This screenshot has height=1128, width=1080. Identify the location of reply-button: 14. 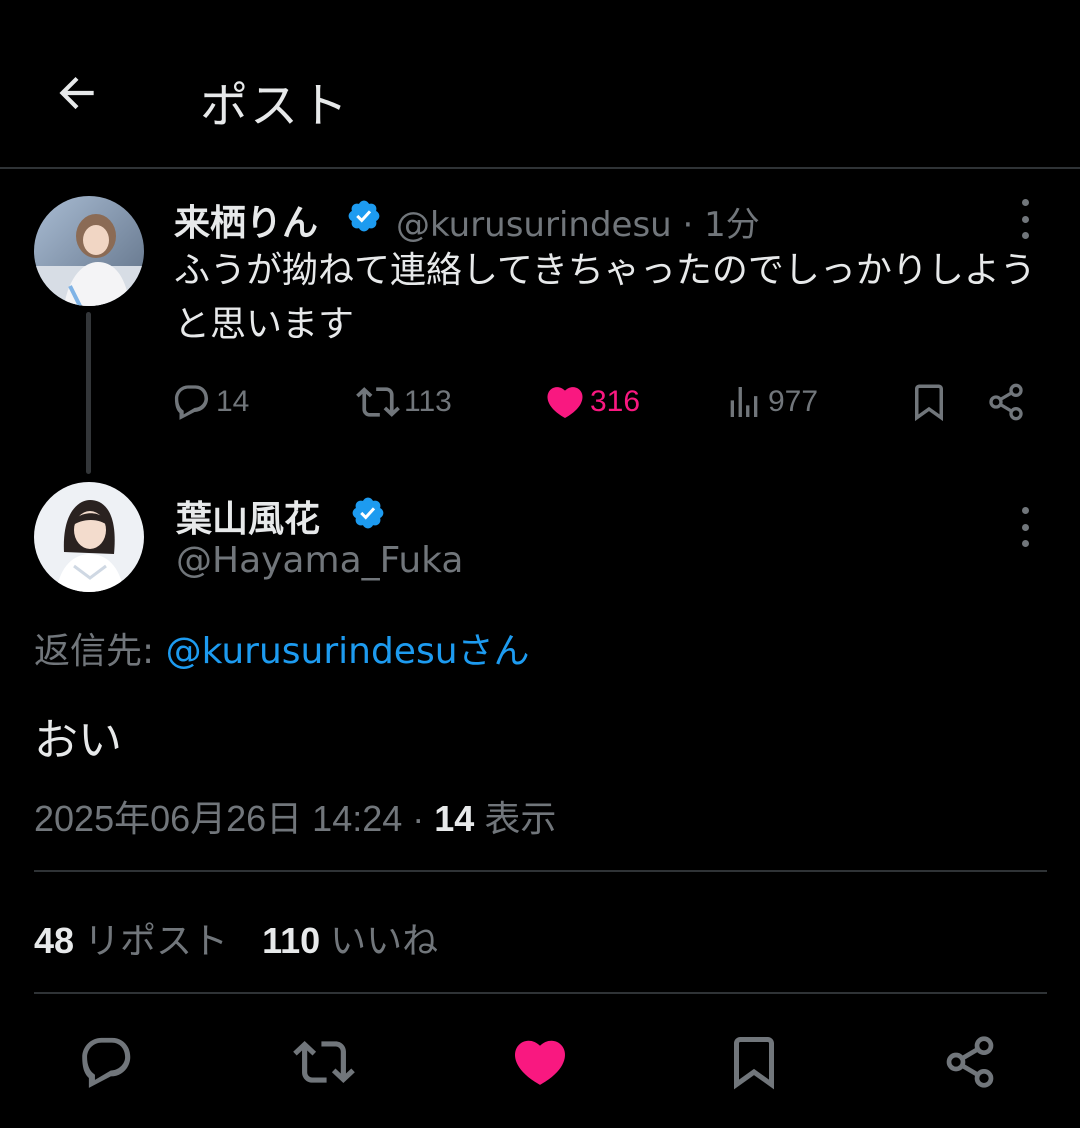
(210, 402).